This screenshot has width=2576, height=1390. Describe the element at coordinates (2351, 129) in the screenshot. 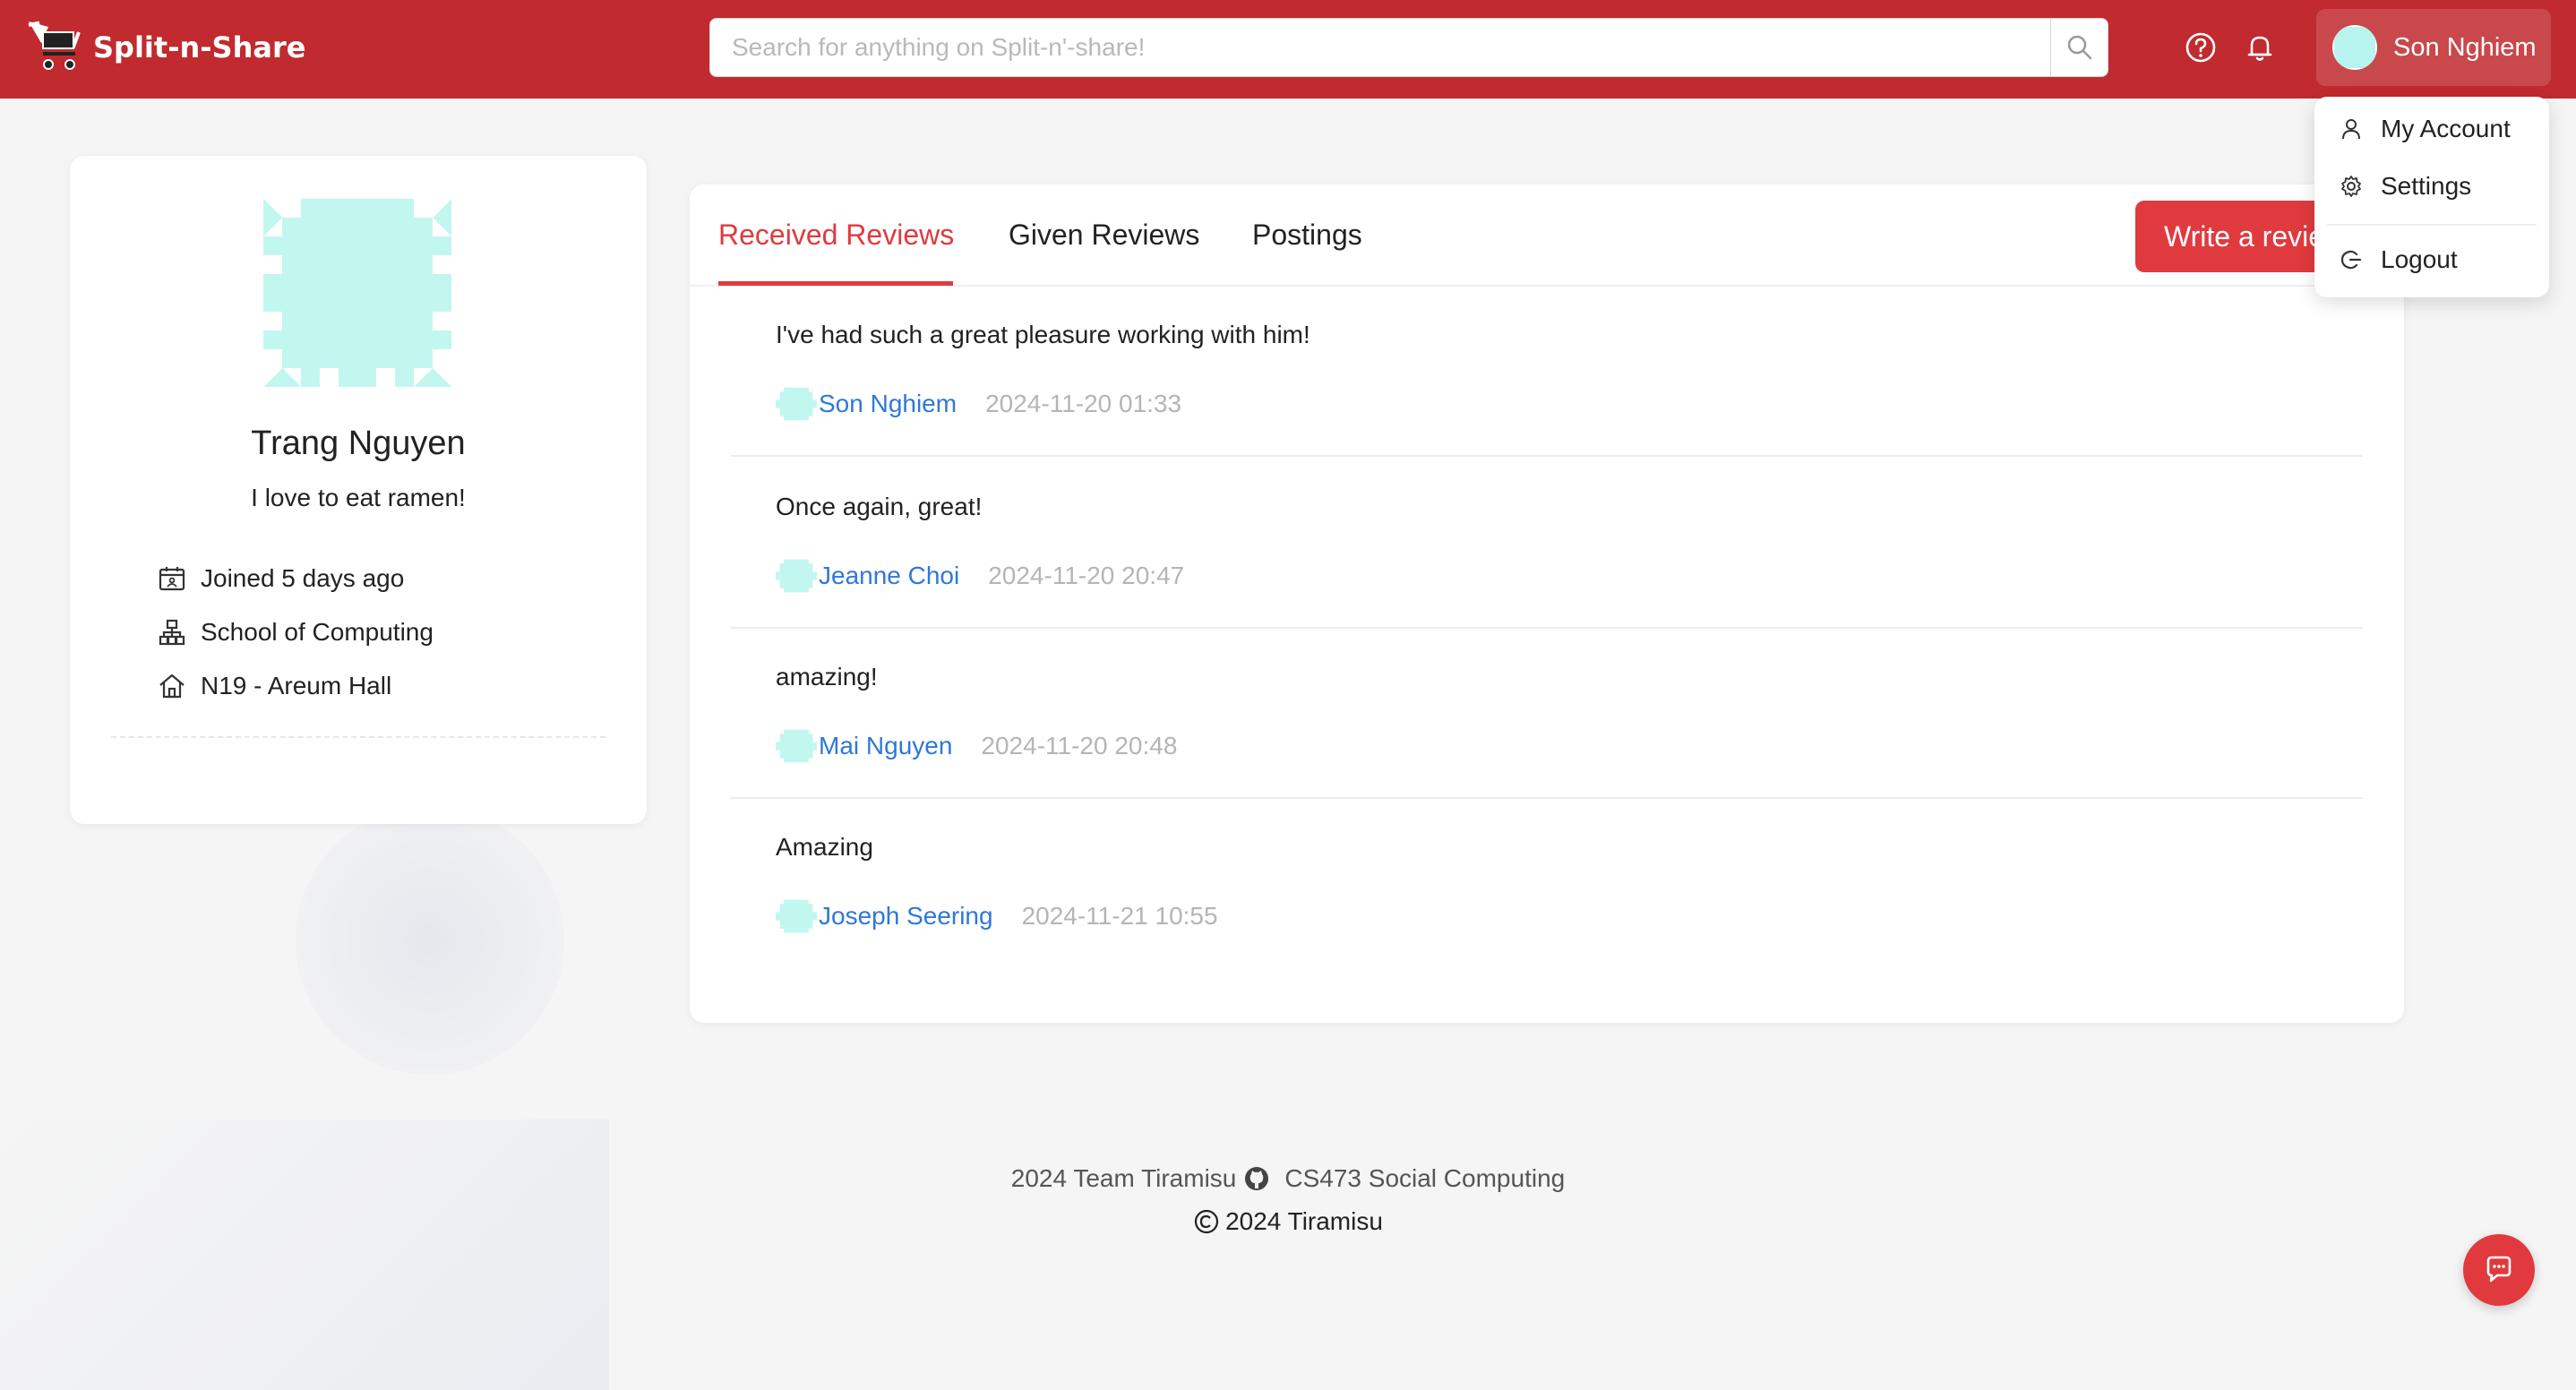

I see `user-icon` at that location.